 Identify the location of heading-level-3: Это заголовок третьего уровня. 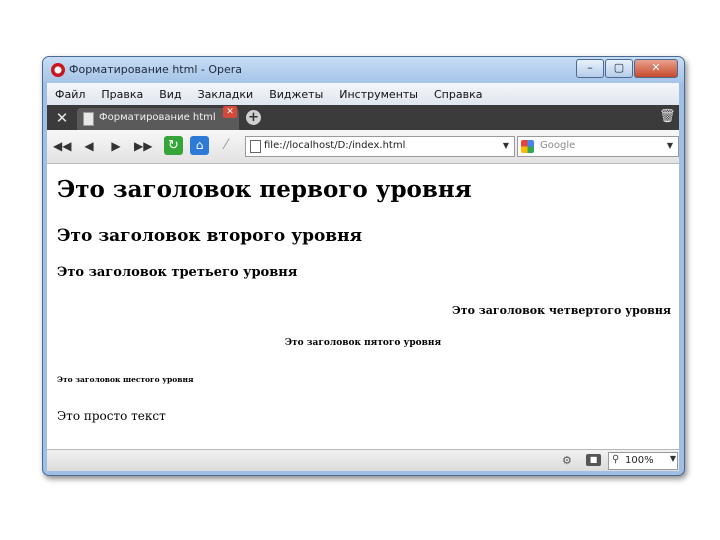
(177, 272).